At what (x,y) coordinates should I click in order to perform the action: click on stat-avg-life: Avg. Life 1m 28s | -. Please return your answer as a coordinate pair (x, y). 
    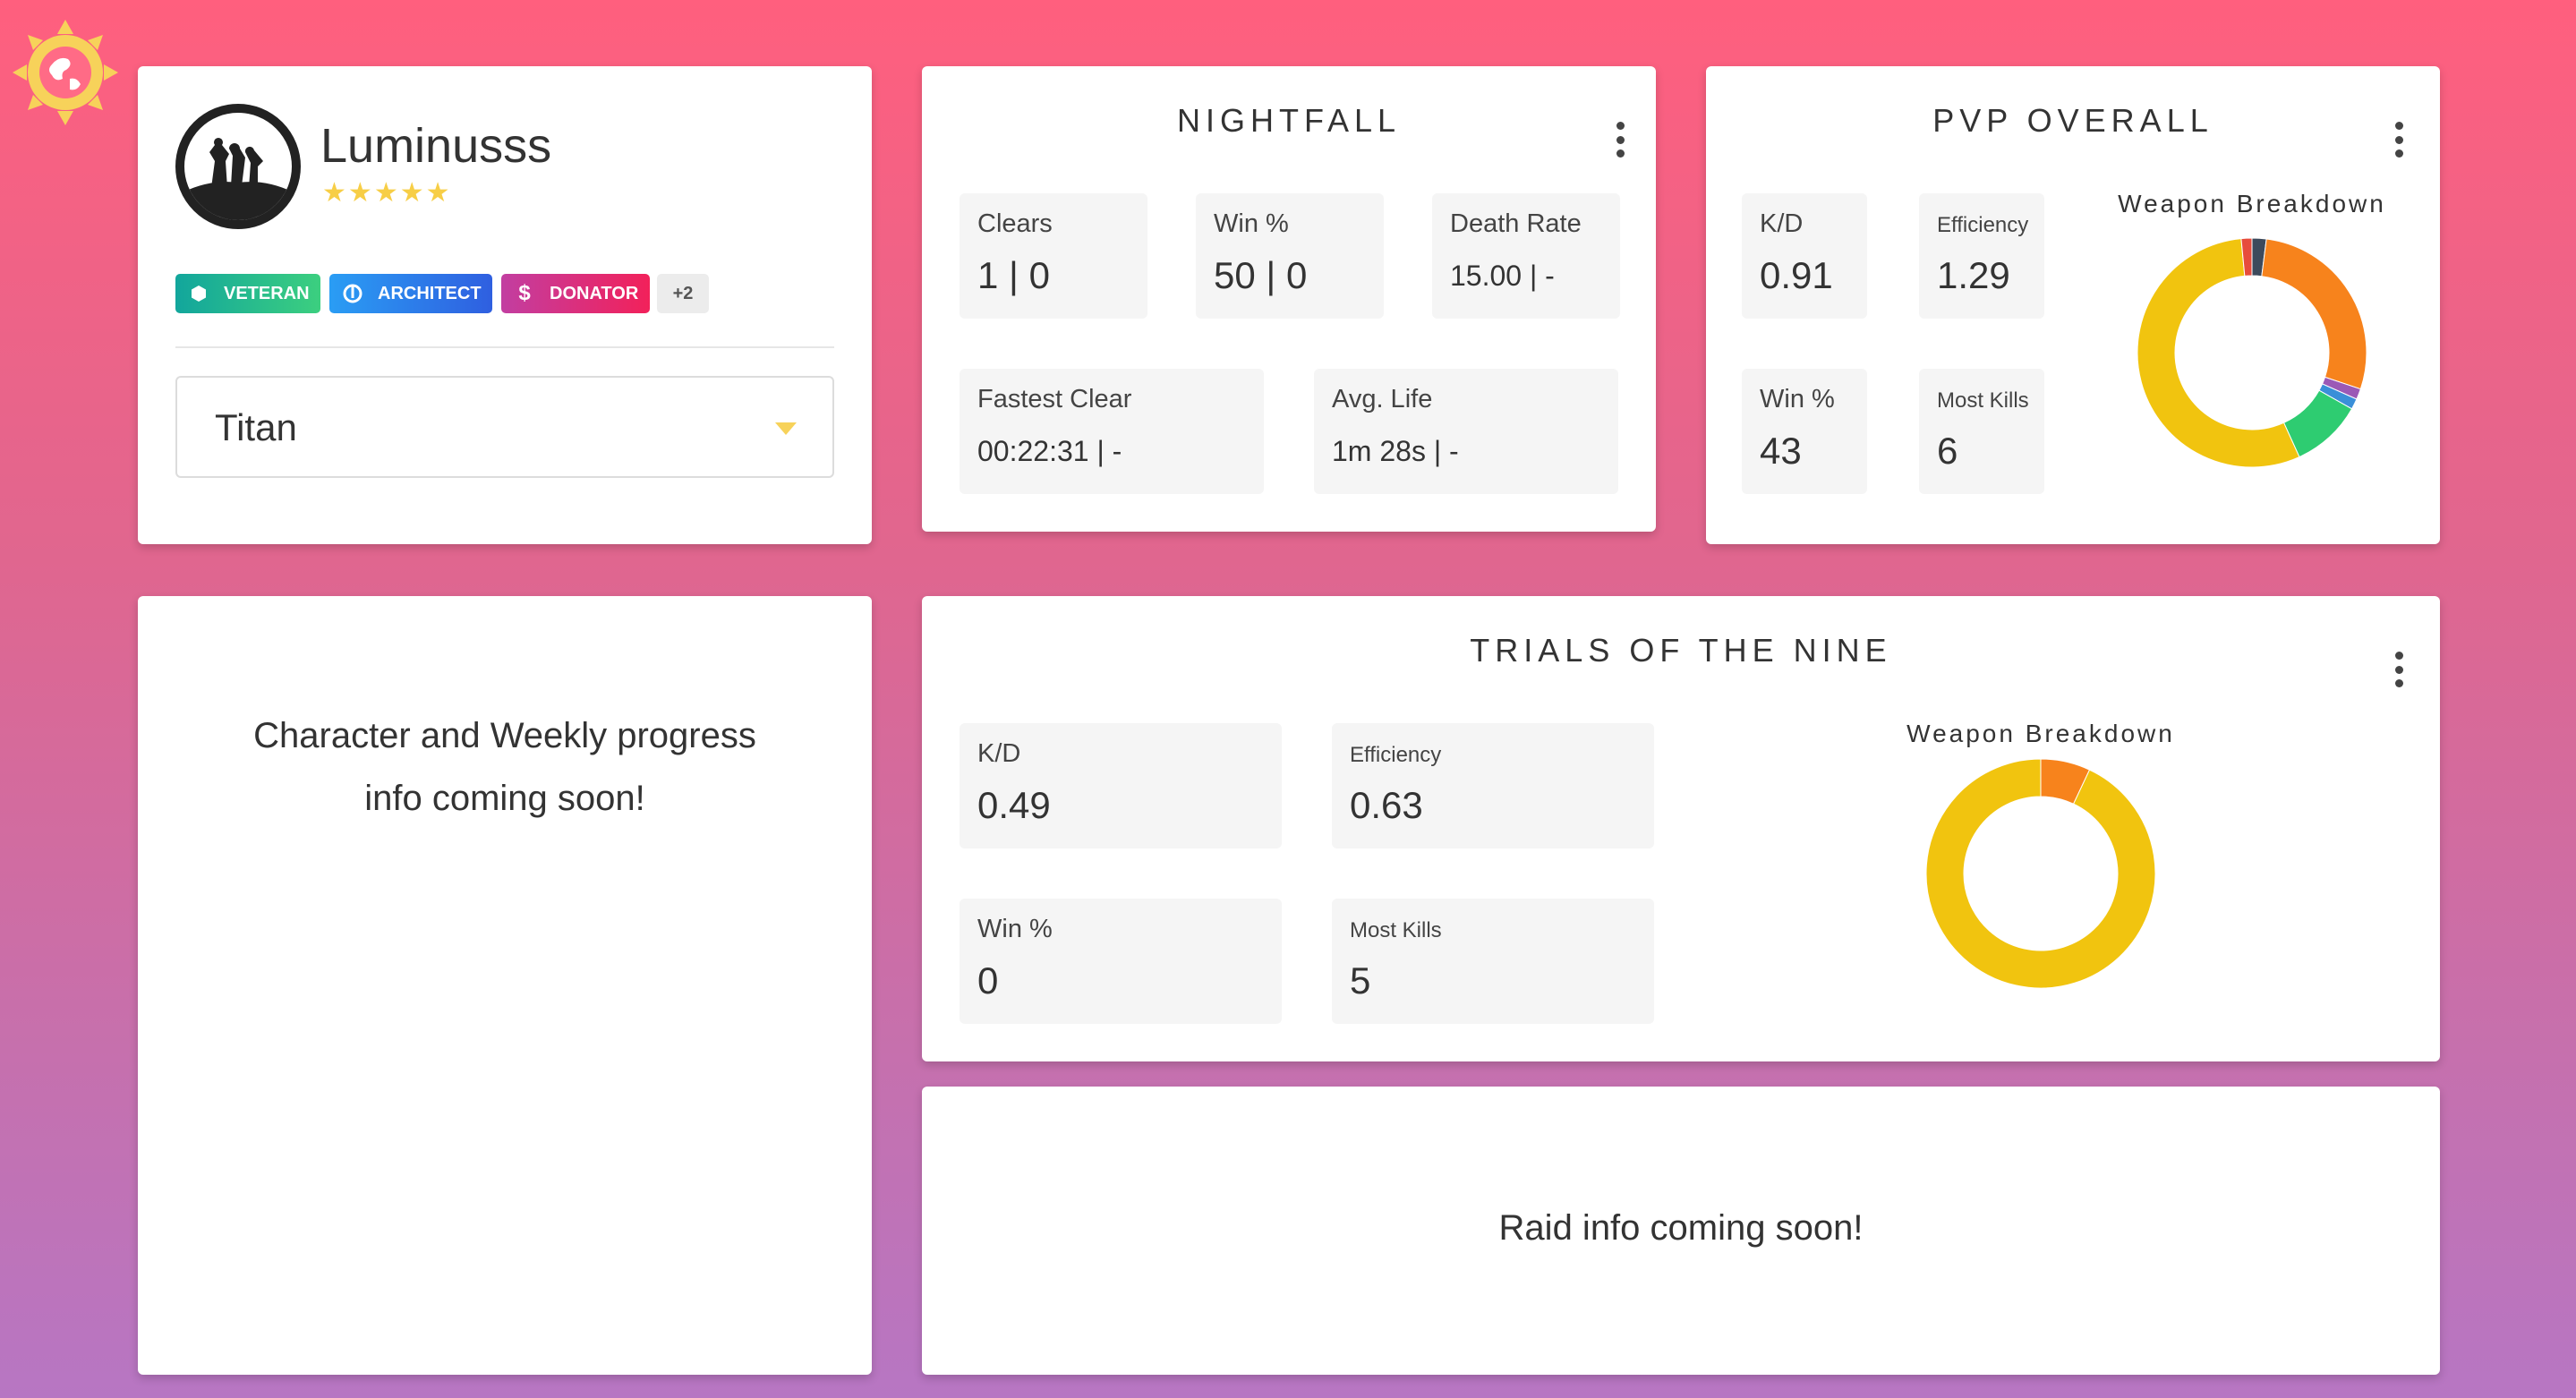
    Looking at the image, I should click on (1466, 431).